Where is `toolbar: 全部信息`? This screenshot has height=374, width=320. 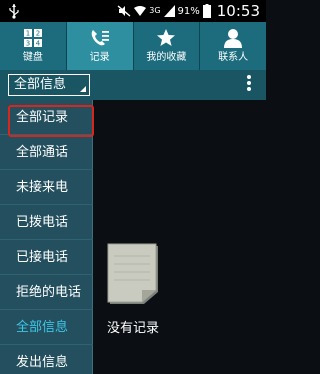 toolbar: 全部信息 is located at coordinates (133, 85).